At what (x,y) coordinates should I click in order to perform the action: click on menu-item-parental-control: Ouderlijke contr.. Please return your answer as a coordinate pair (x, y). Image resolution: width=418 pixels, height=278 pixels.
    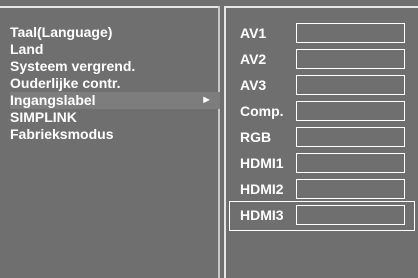
    Looking at the image, I should click on (115, 83).